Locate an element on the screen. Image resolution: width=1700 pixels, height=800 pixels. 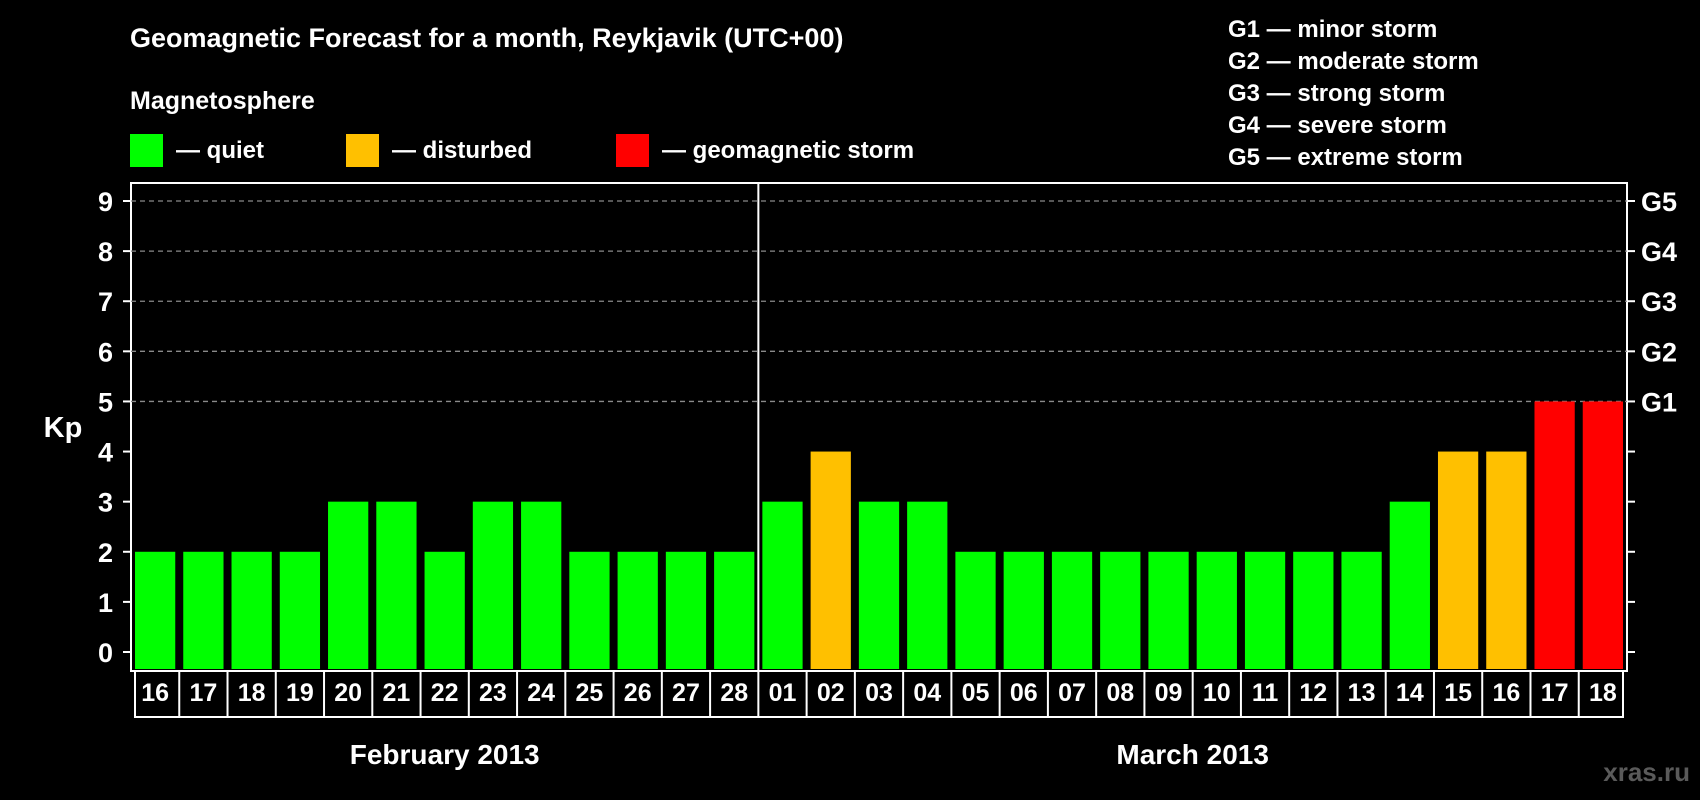
right-axis-label: G1 is located at coordinates (1659, 402).